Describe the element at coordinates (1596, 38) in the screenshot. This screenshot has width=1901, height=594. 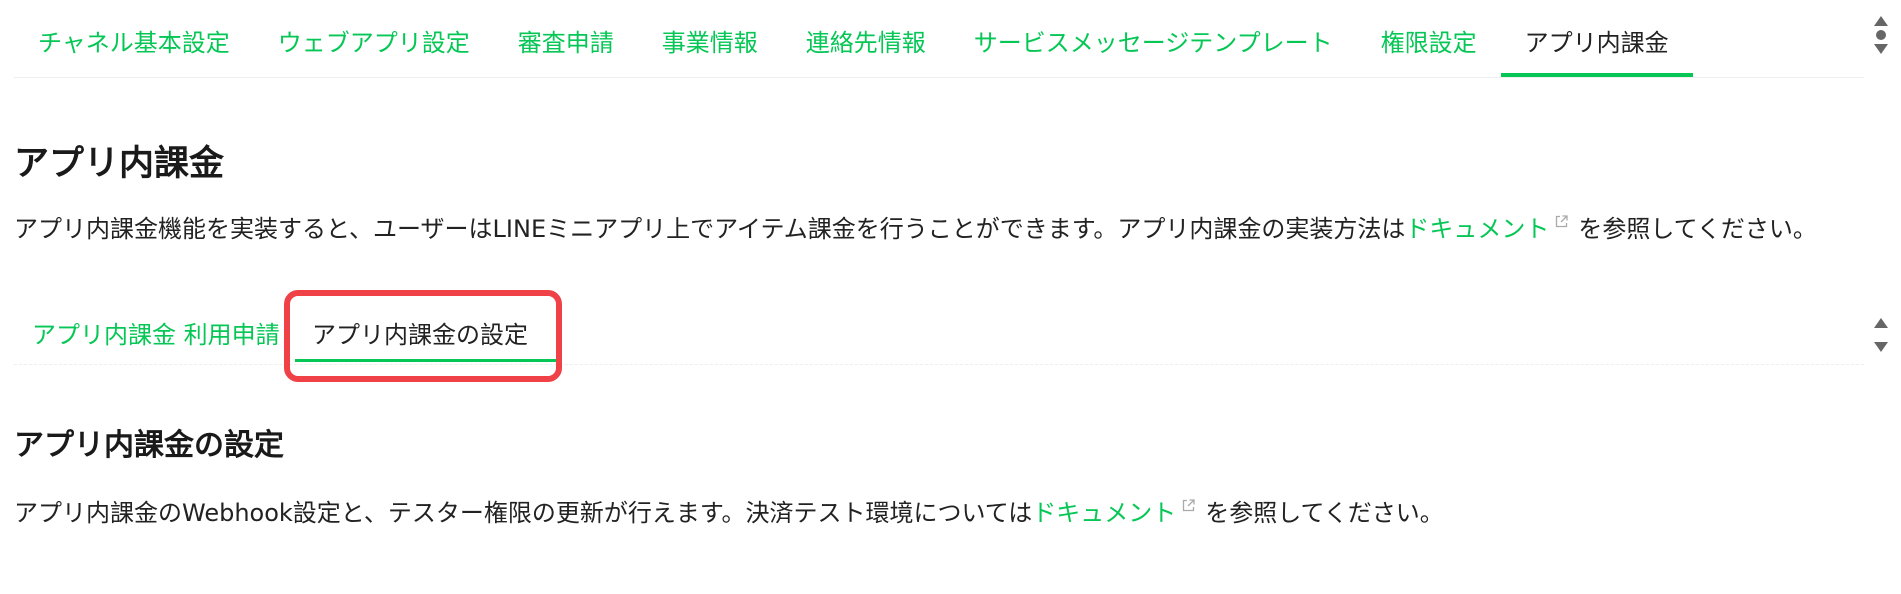
I see `tab-in-app-purchase: アプリ内課金` at that location.